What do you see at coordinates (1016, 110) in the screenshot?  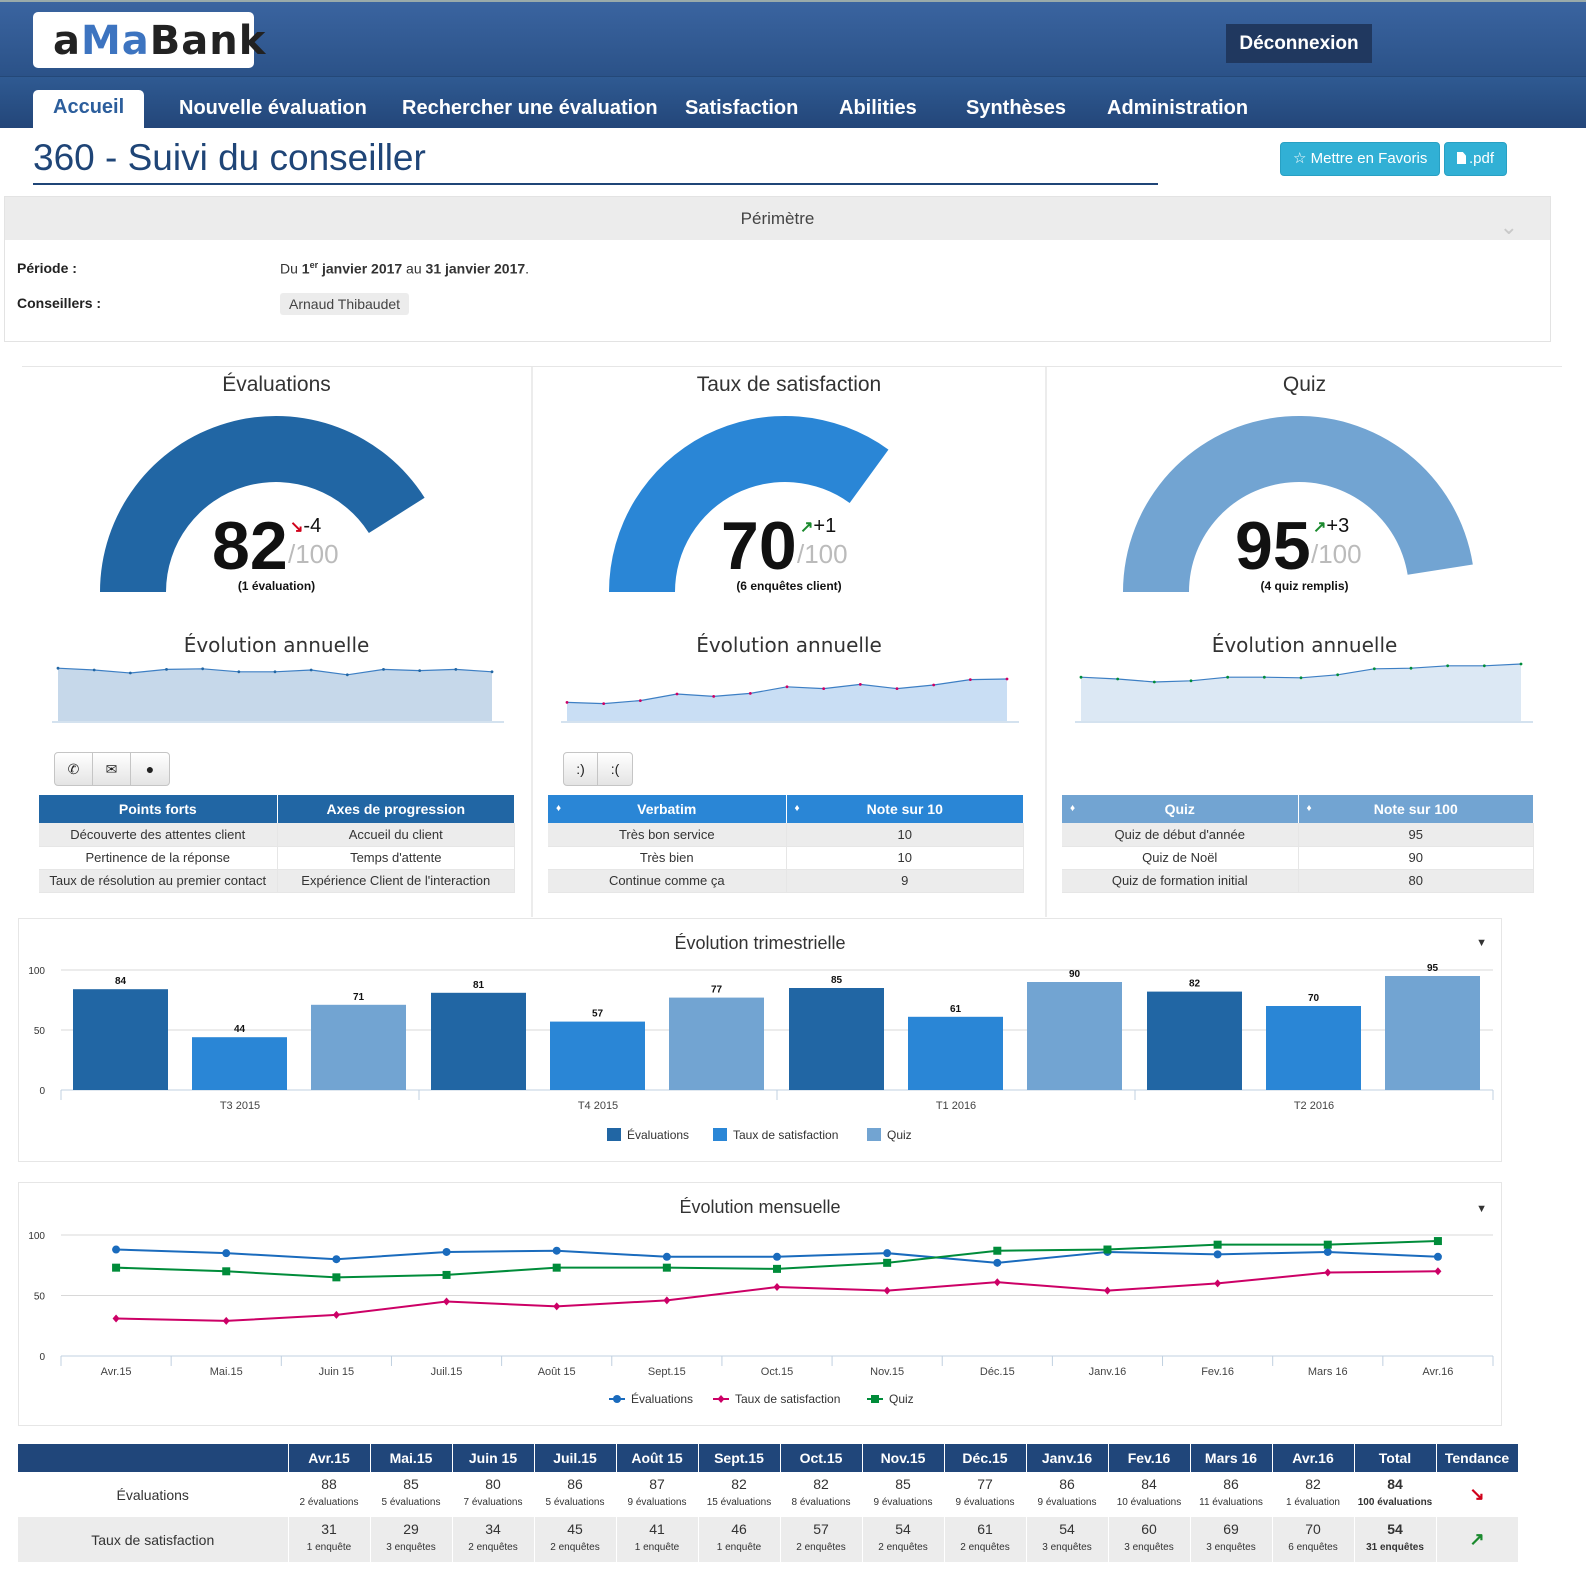 I see `nav-item-syntheses: Synthèses` at bounding box center [1016, 110].